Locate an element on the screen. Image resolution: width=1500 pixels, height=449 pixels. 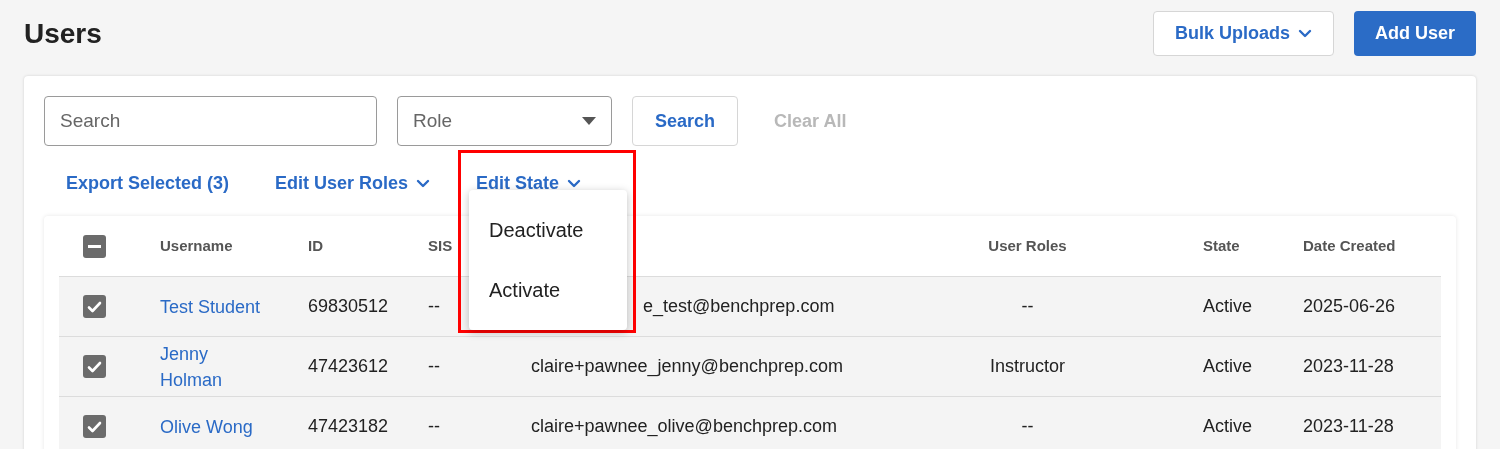
table-cell-text: claire+pawnee_jenny@benchprep.com is located at coordinates (687, 367).